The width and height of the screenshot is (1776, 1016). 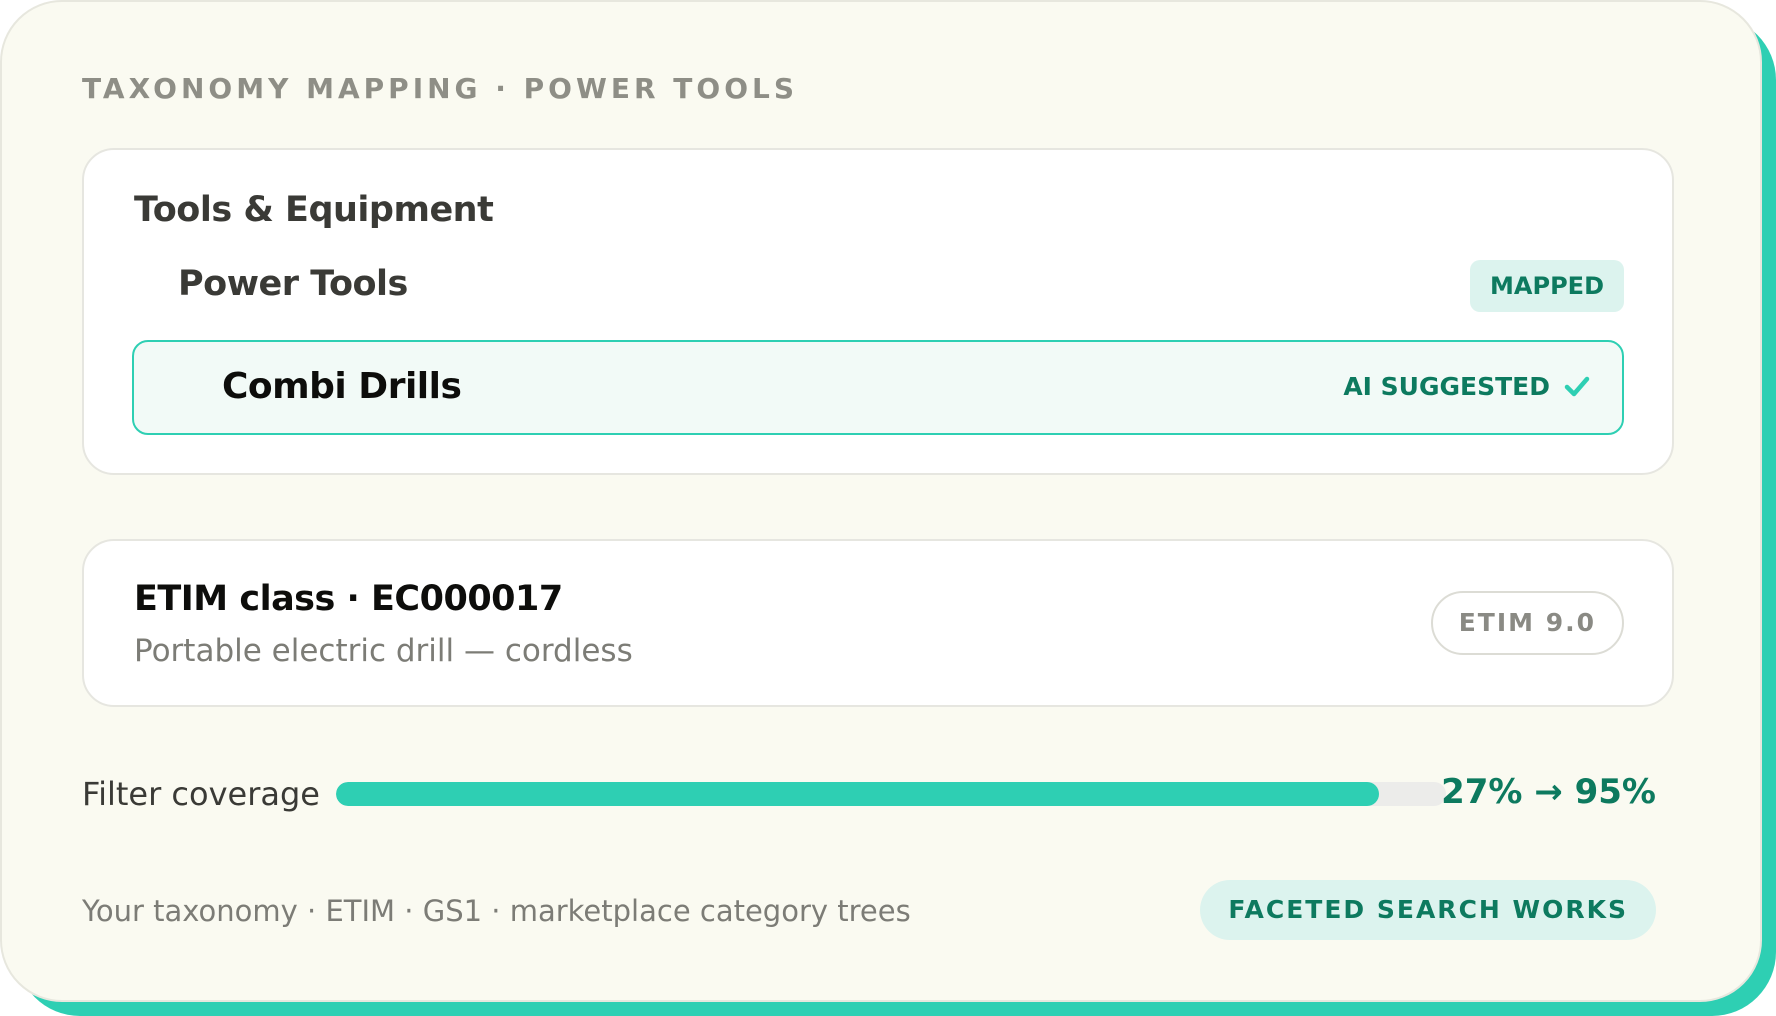 I want to click on etim-class-title: ETIM class · EC000017, so click(x=348, y=599).